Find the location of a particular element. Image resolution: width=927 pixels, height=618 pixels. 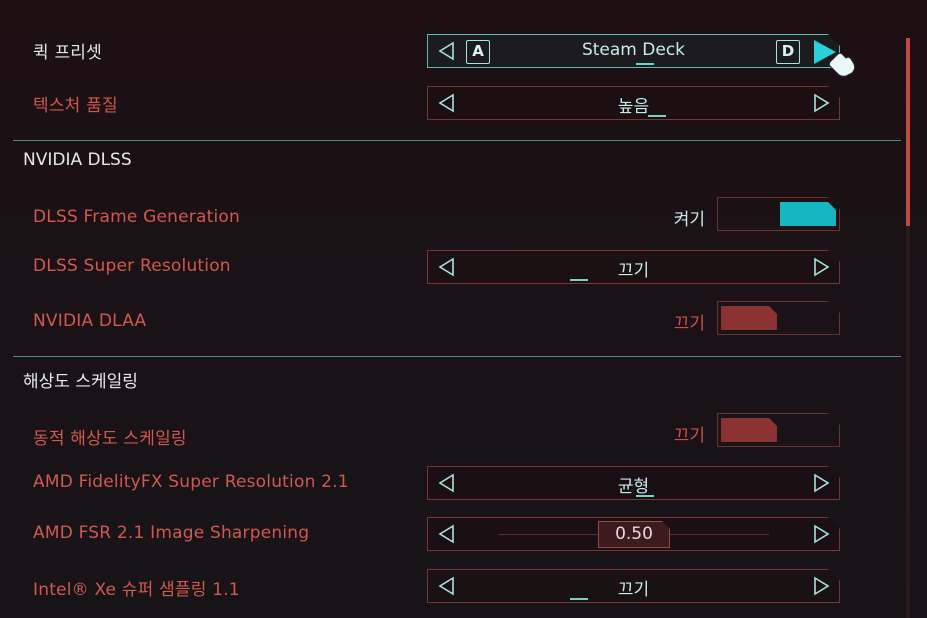

scrollbar-thumb is located at coordinates (908, 132).